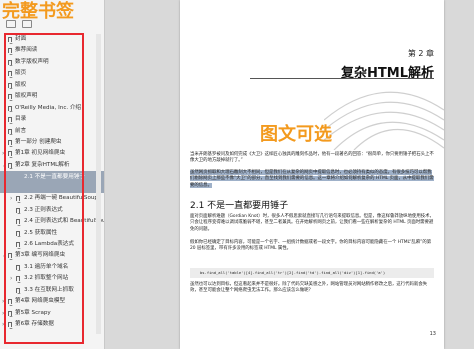 The image size is (474, 349). What do you see at coordinates (21, 73) in the screenshot?
I see `bookmark-label: 版页` at bounding box center [21, 73].